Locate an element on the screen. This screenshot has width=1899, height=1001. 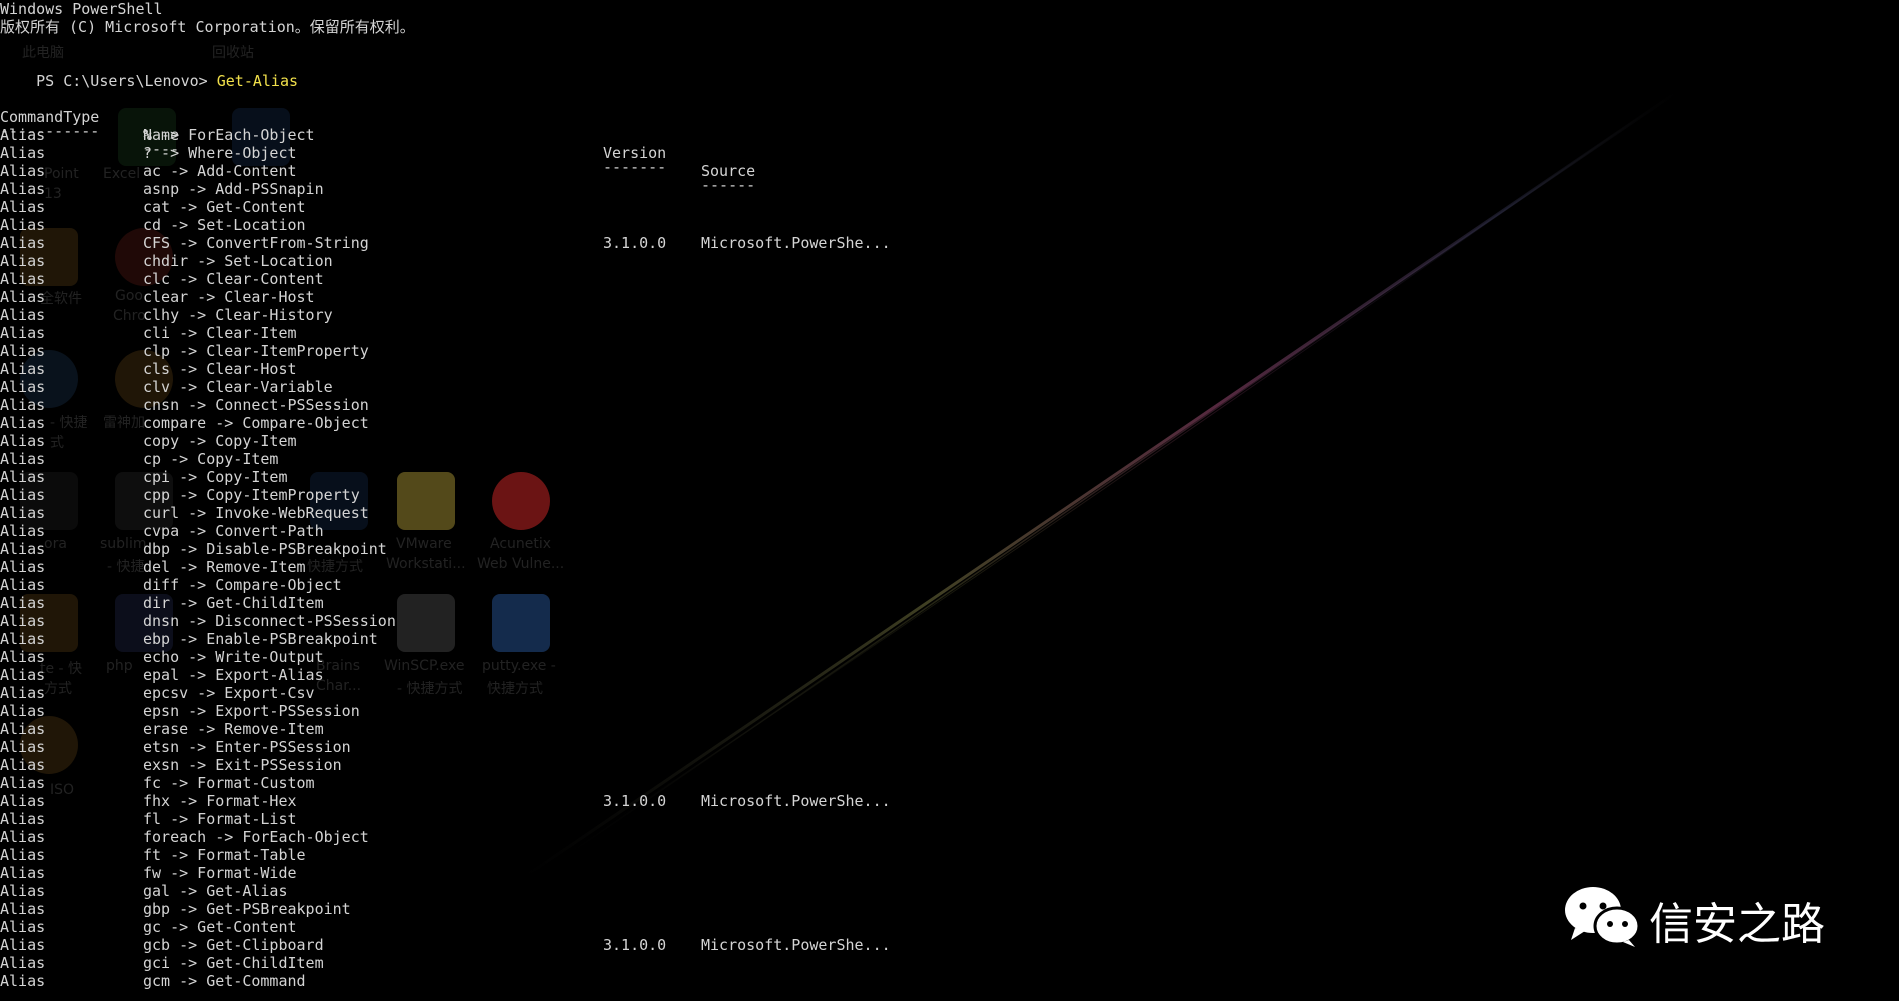
cell-name: clp -> Clear-ItemProperty is located at coordinates (256, 351).